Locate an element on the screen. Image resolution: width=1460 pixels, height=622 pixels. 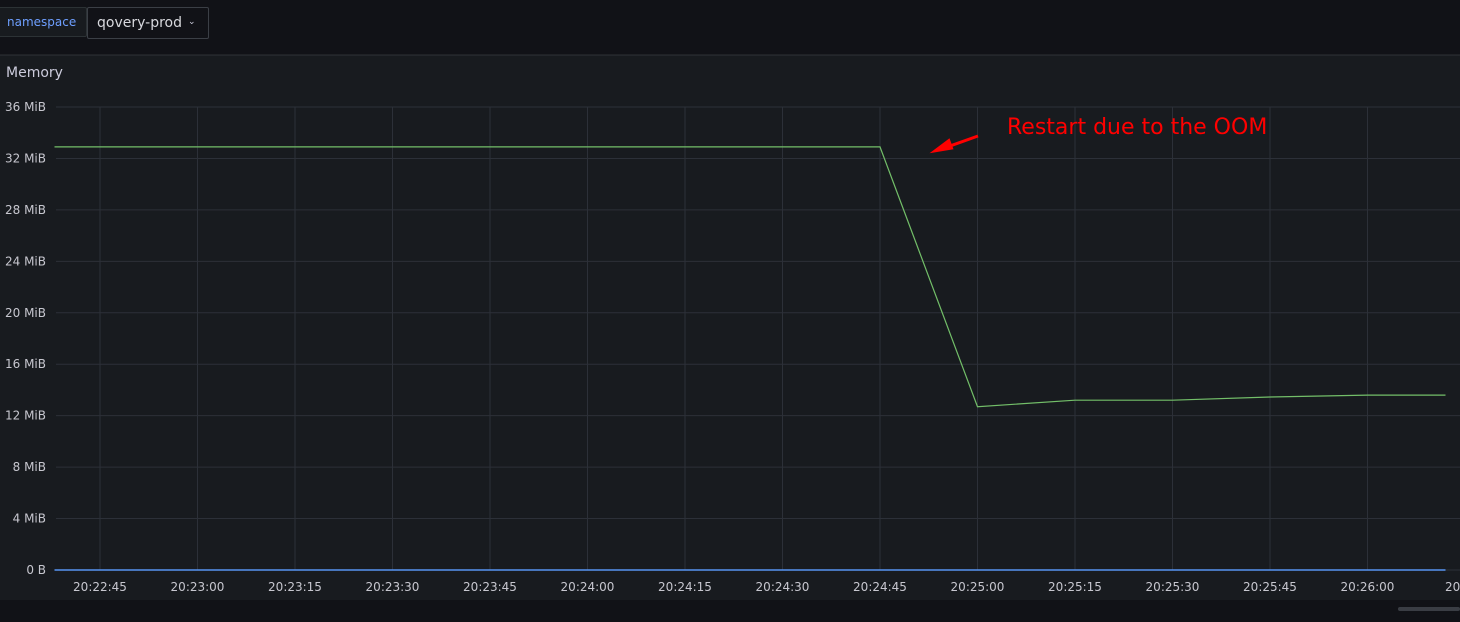
x-tick-label: 20:24:30 is located at coordinates (783, 587).